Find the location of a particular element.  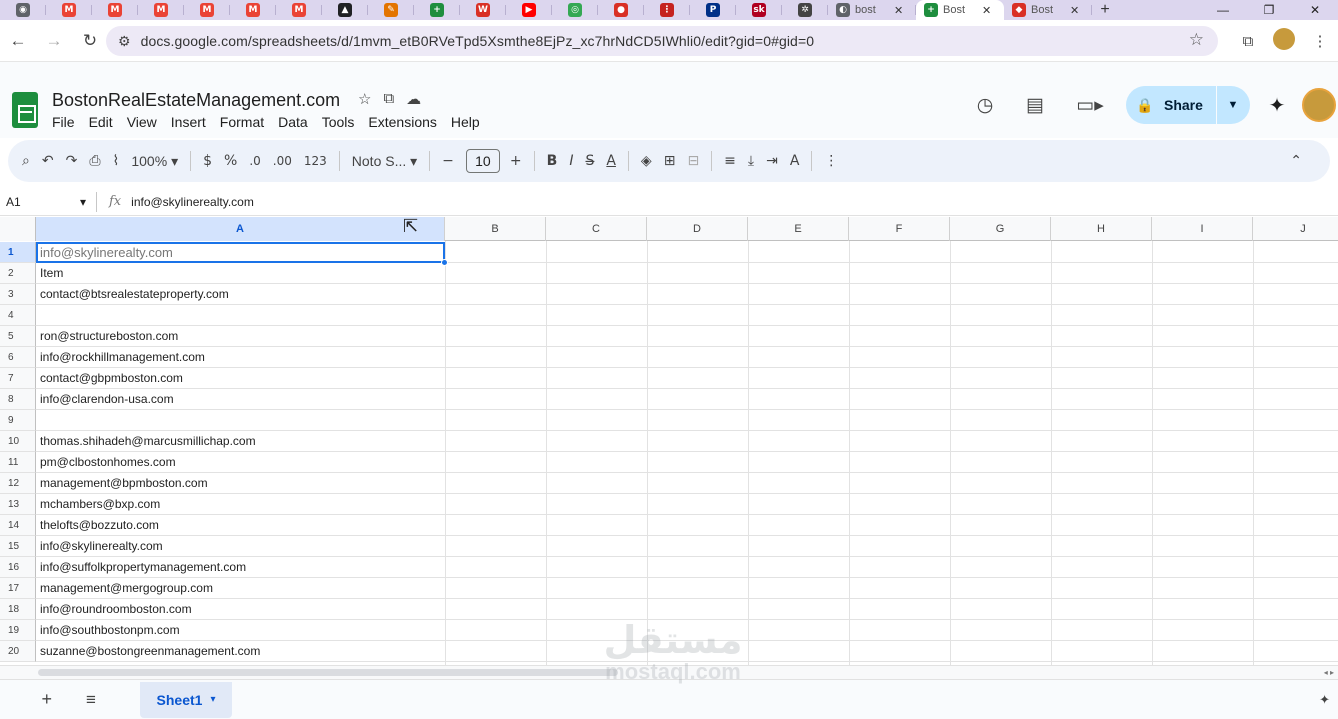

add-sheet-button: + is located at coordinates (30, 699).